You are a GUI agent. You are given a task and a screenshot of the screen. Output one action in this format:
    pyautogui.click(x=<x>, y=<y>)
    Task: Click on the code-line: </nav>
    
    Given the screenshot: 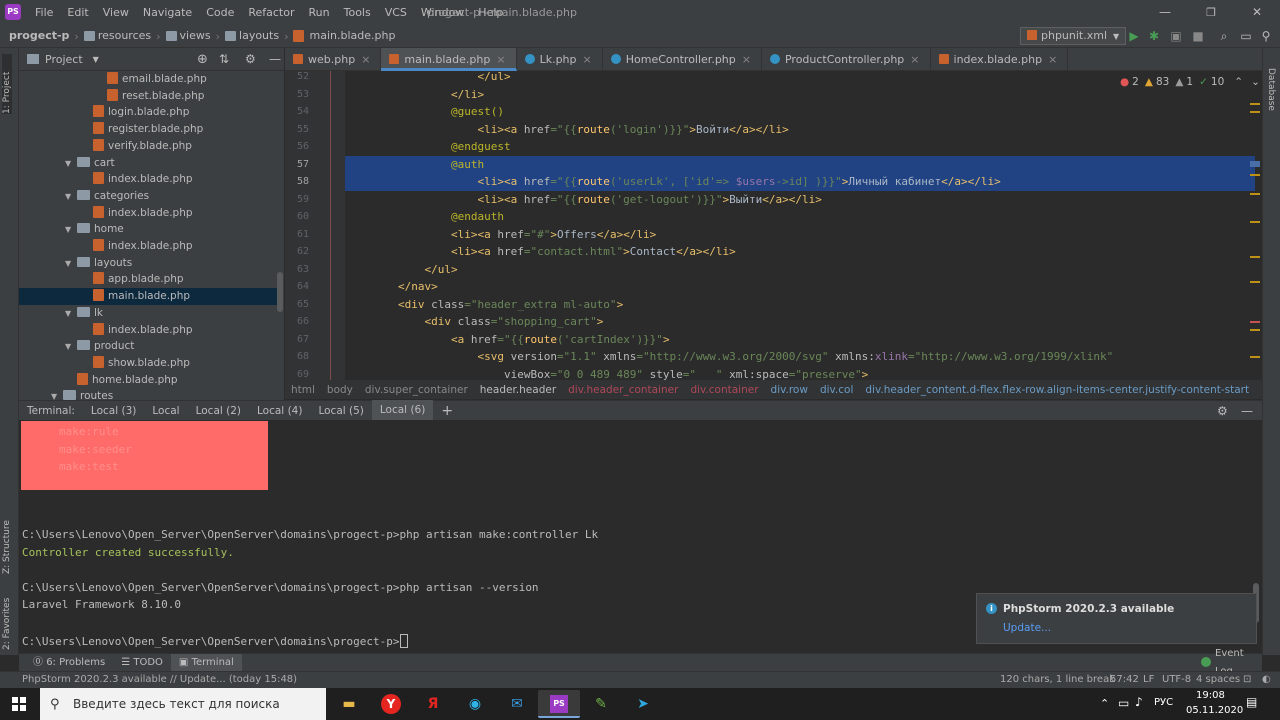 What is the action you would take?
    pyautogui.click(x=800, y=287)
    